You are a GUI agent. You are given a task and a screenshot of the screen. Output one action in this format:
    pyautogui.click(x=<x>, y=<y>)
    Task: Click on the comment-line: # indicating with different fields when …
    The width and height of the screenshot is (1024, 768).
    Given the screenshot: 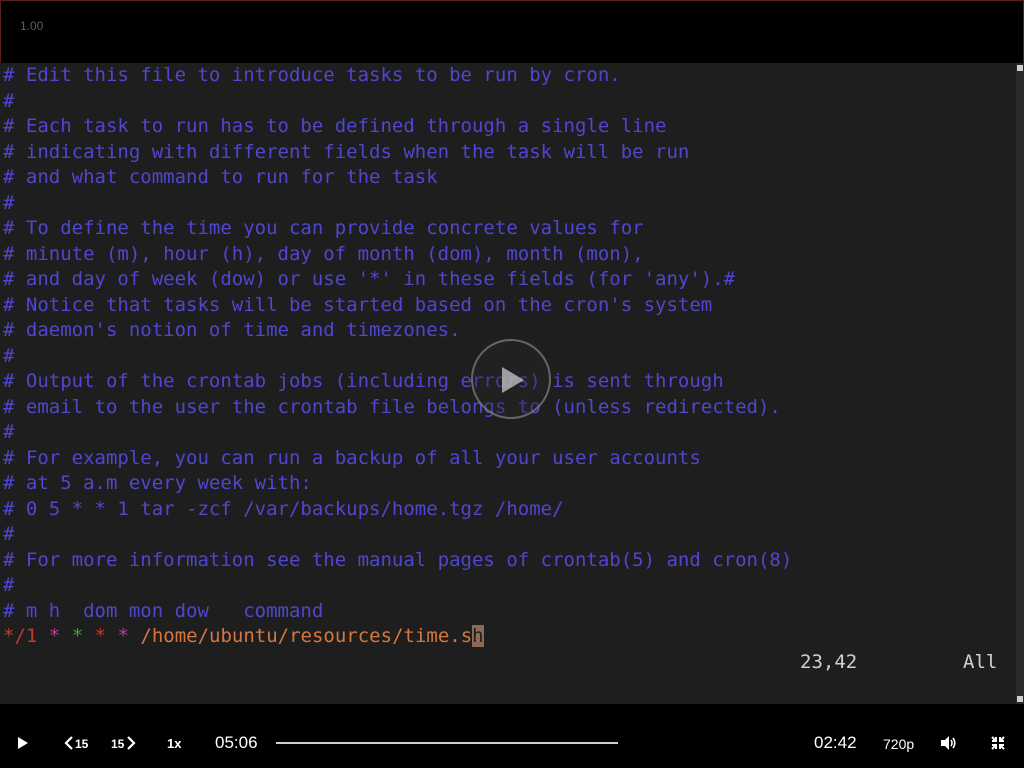 What is the action you would take?
    pyautogui.click(x=346, y=151)
    